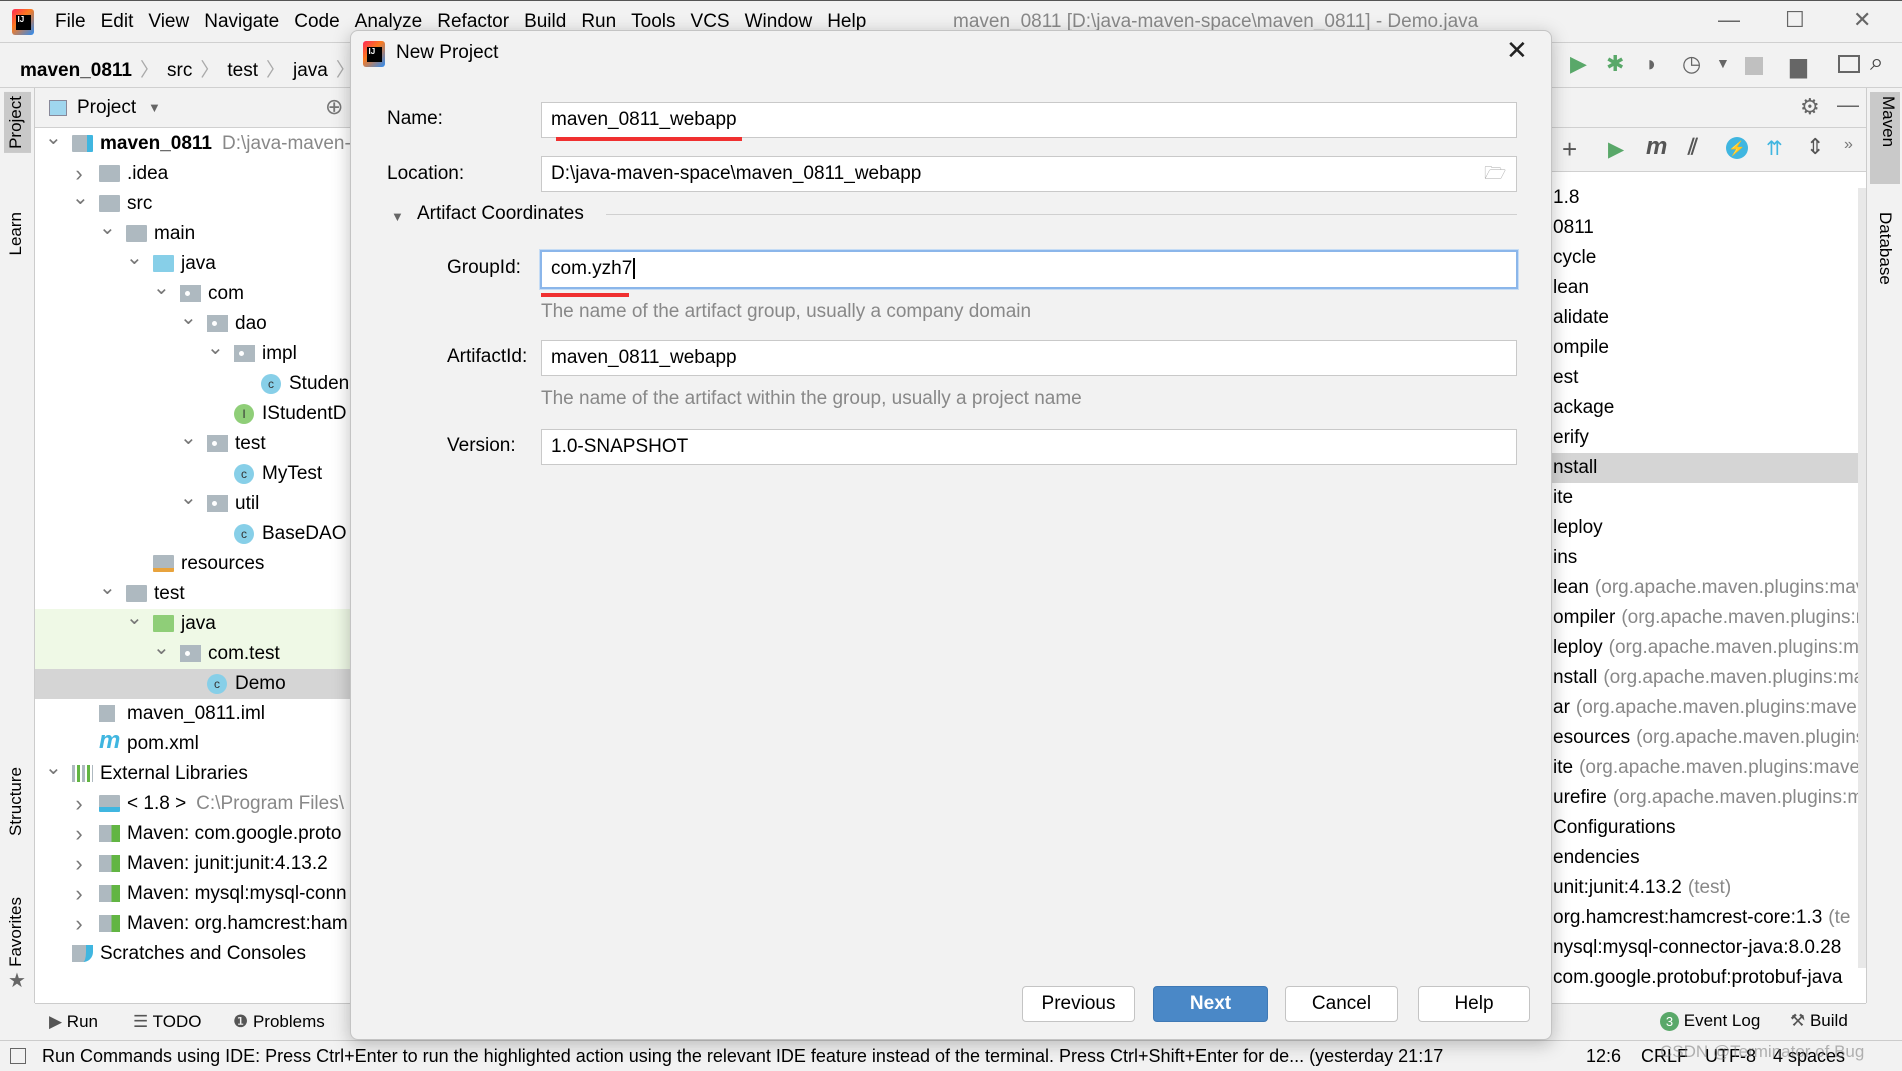  I want to click on project-view-selector: Project, so click(106, 108).